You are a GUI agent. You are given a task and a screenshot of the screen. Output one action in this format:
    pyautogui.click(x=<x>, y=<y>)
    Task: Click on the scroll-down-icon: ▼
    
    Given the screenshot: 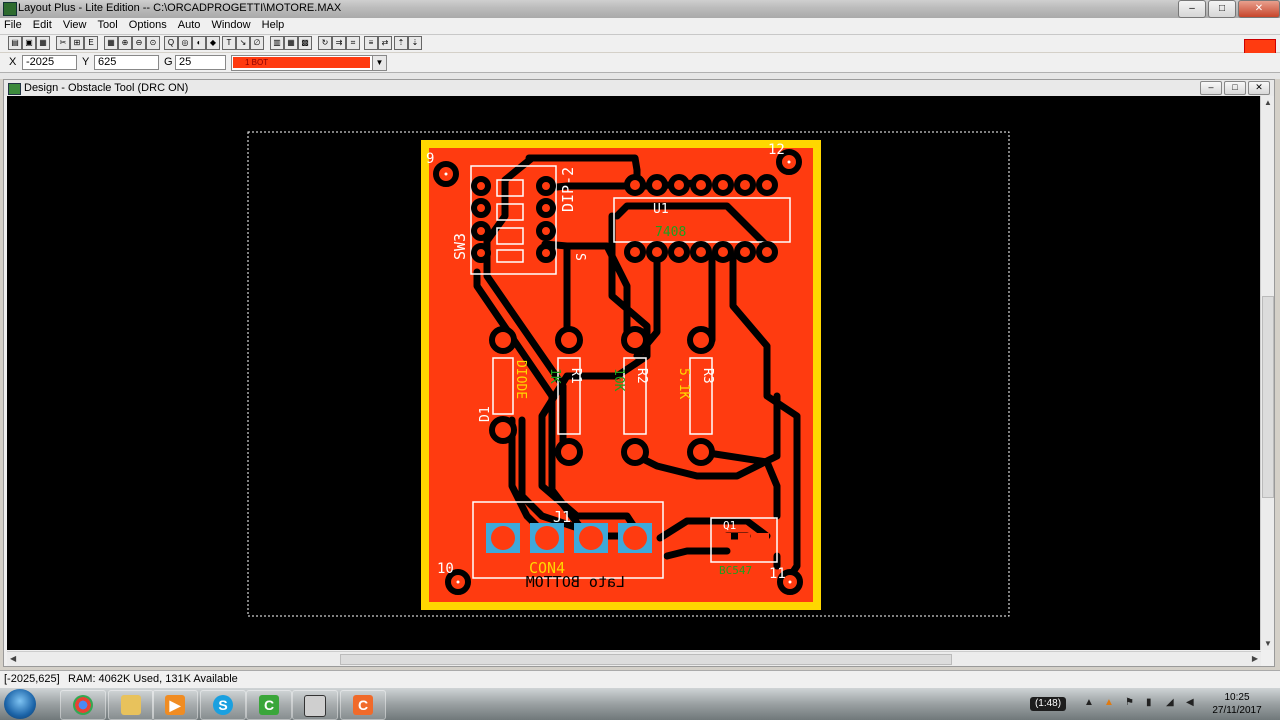 What is the action you would take?
    pyautogui.click(x=1268, y=643)
    